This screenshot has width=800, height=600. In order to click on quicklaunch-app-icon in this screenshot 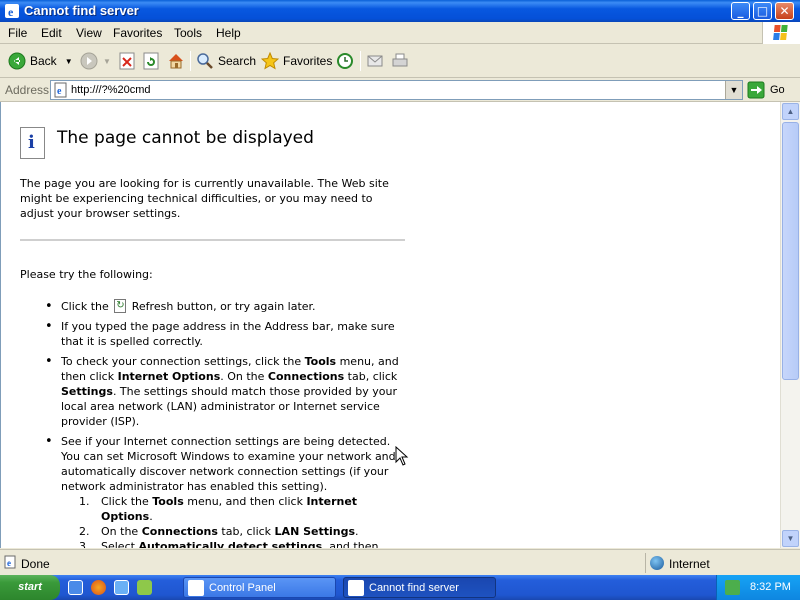, I will do `click(121, 587)`.